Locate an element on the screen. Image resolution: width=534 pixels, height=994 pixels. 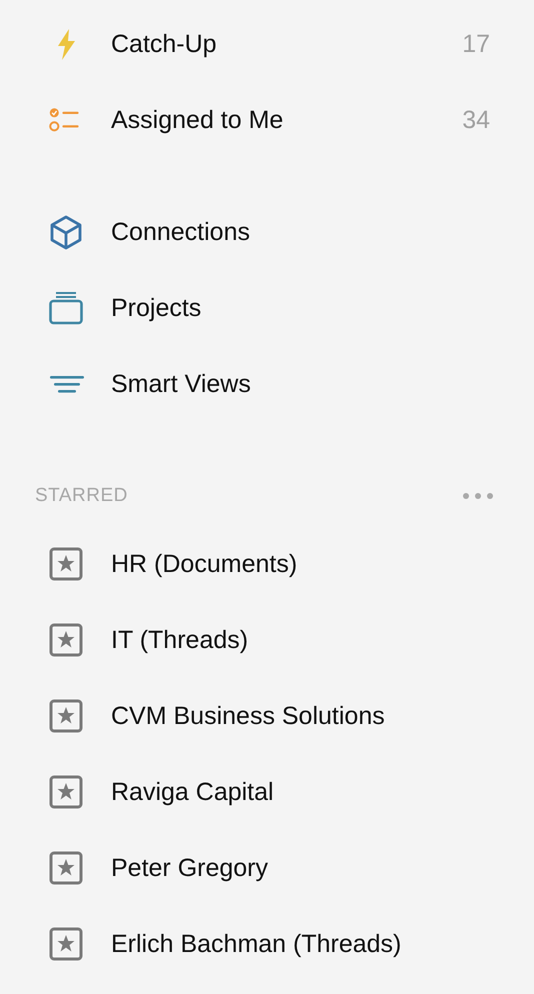
starred-item: HR (Documents) is located at coordinates (267, 564).